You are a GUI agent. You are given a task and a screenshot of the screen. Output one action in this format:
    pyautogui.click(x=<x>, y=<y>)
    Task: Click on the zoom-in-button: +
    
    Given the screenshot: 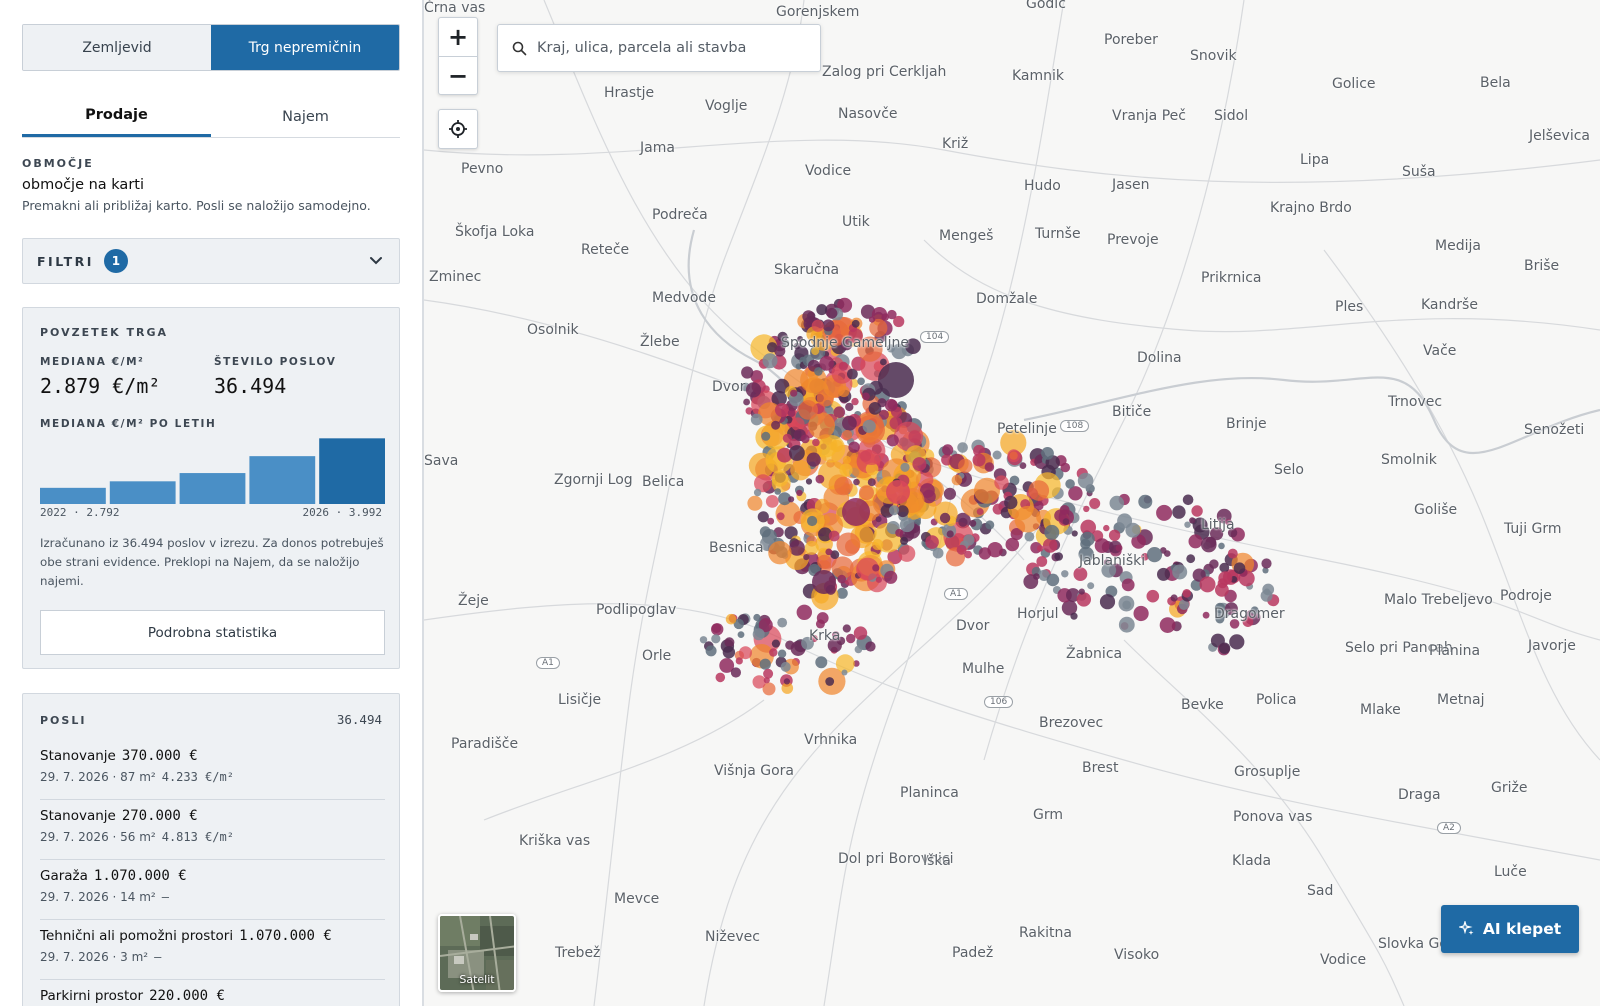 What is the action you would take?
    pyautogui.click(x=458, y=37)
    